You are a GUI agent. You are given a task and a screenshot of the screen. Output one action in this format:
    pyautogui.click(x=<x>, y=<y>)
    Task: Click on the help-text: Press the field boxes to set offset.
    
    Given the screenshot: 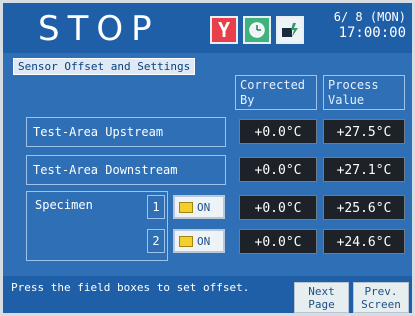 What is the action you would take?
    pyautogui.click(x=130, y=287)
    